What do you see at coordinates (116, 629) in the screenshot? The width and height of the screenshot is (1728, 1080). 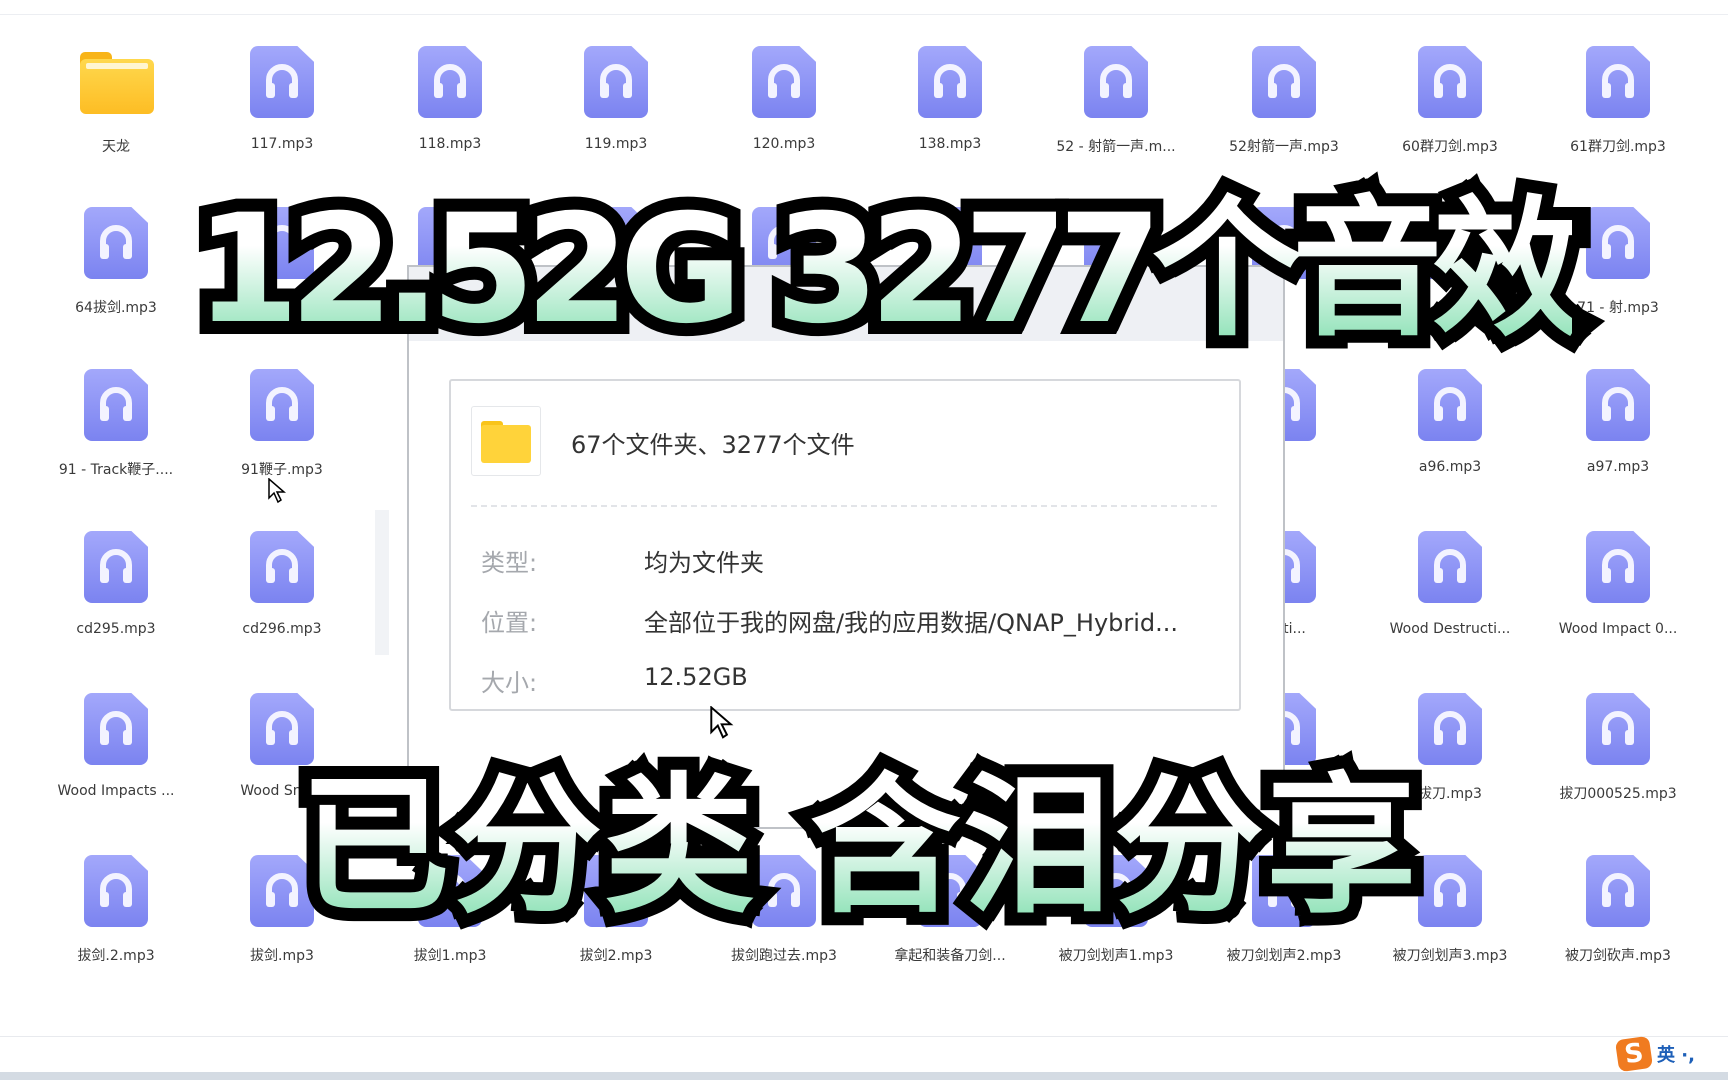 I see `file-name: cd295.mp3` at bounding box center [116, 629].